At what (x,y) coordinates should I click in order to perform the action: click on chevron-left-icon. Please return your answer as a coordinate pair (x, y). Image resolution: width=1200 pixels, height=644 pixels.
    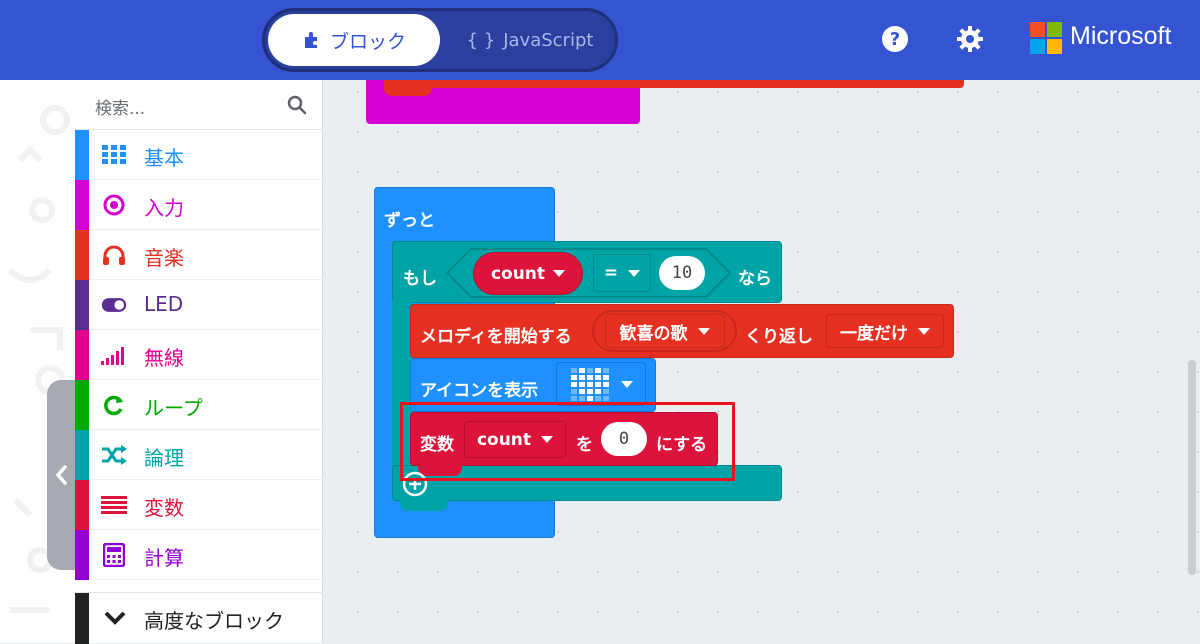
    Looking at the image, I should click on (61, 475).